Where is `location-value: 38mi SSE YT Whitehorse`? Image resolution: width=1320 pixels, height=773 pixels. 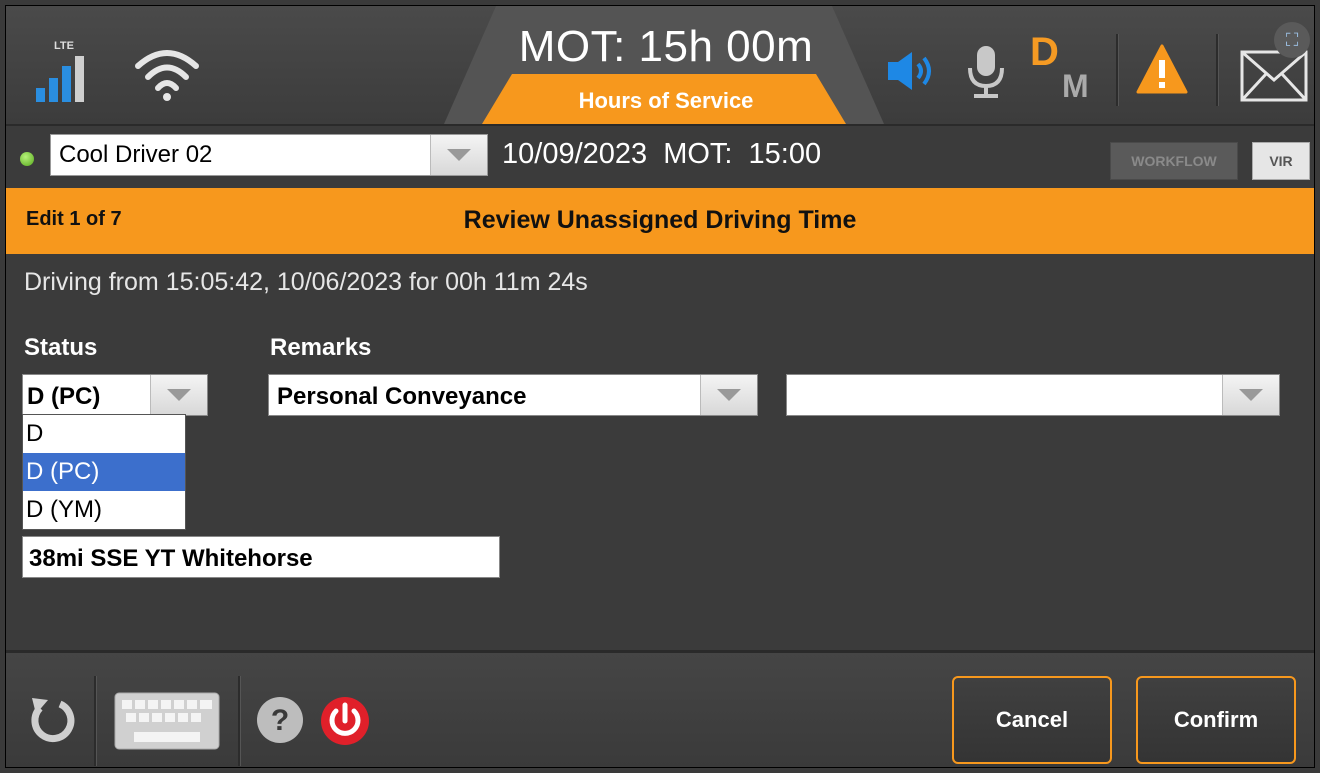
location-value: 38mi SSE YT Whitehorse is located at coordinates (171, 558).